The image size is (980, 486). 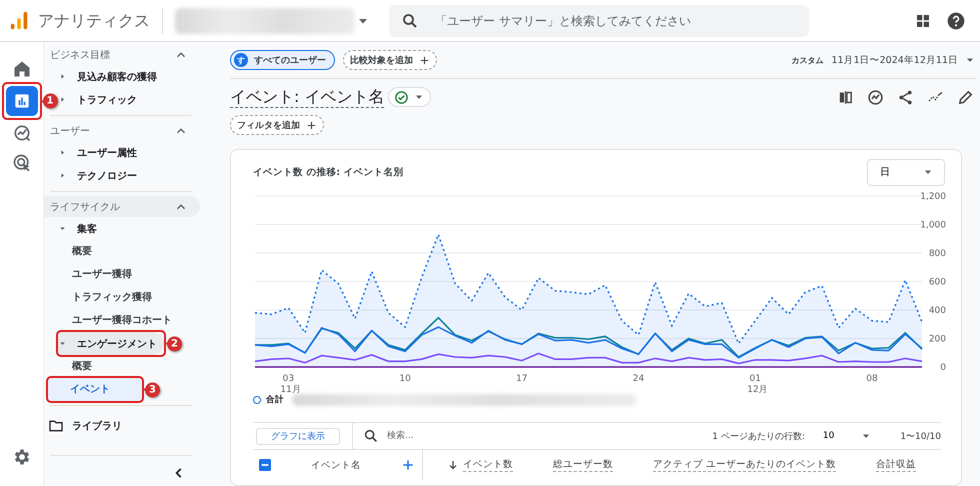 I want to click on plot-rows-button: グラフに表示, so click(x=298, y=436).